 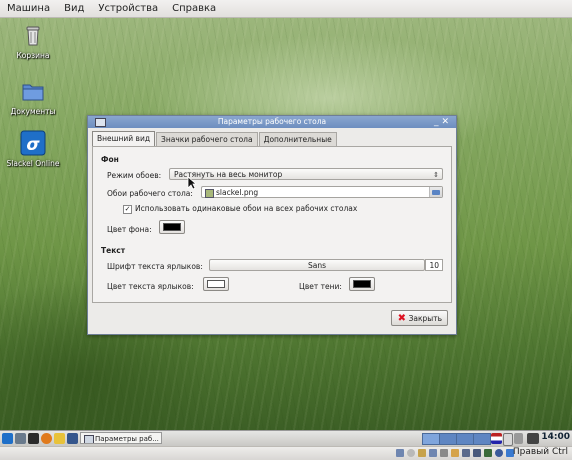 I want to click on tab-advanced: Дополнительные, so click(x=297, y=139).